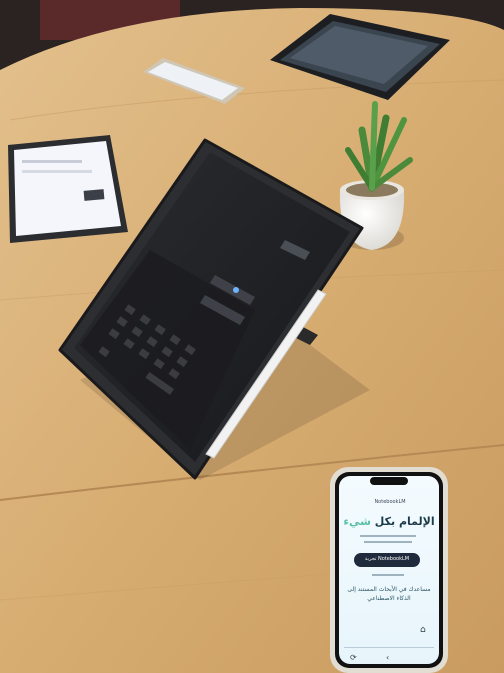  I want to click on tablet-left, so click(68, 189).